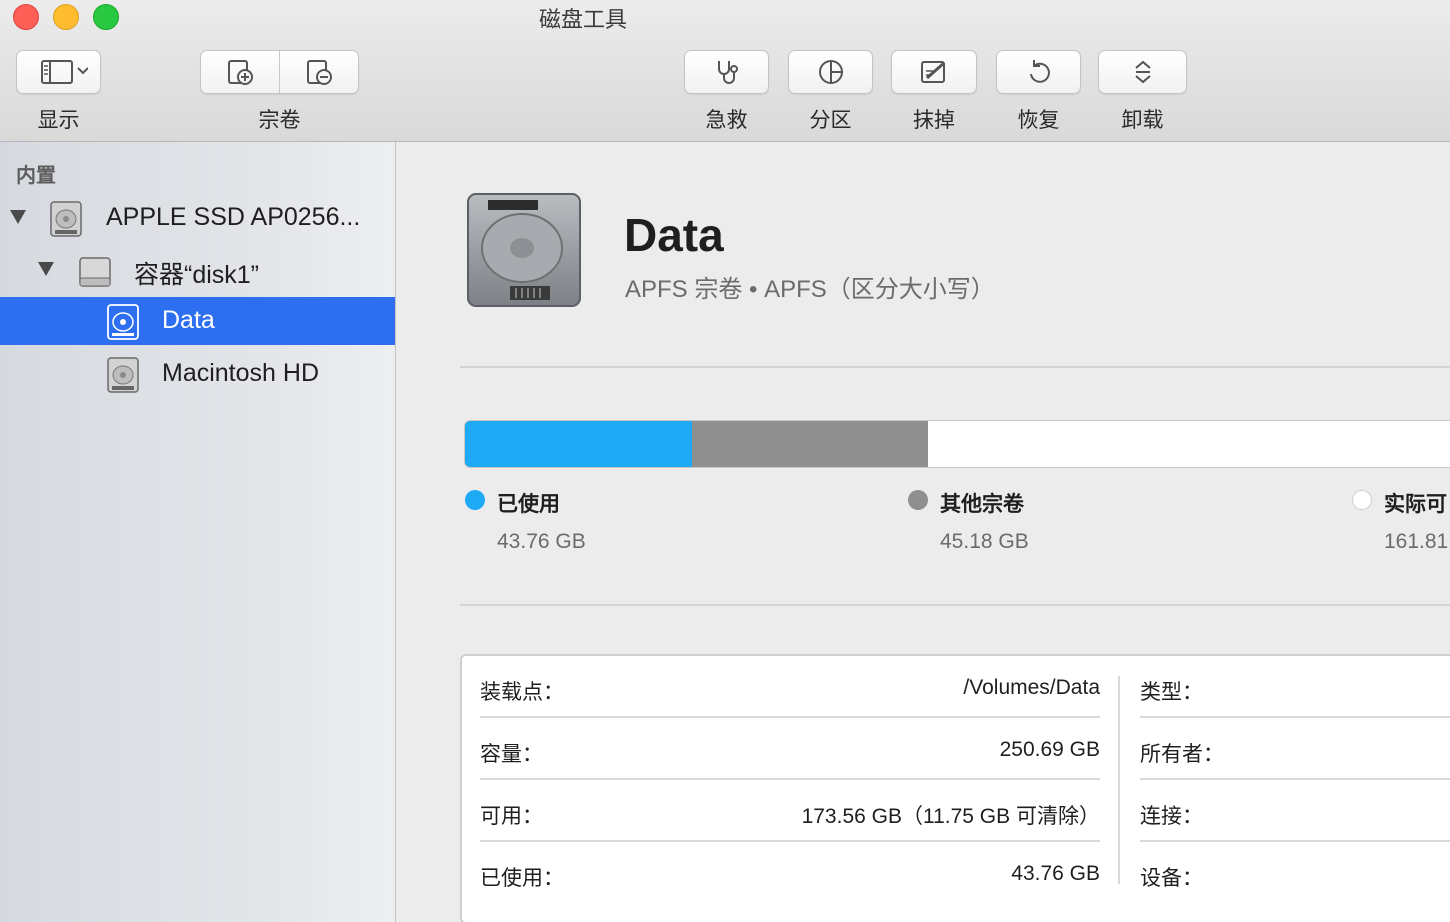 This screenshot has width=1450, height=922. I want to click on info-row-used: 已使用： 43.76 GB, so click(790, 873).